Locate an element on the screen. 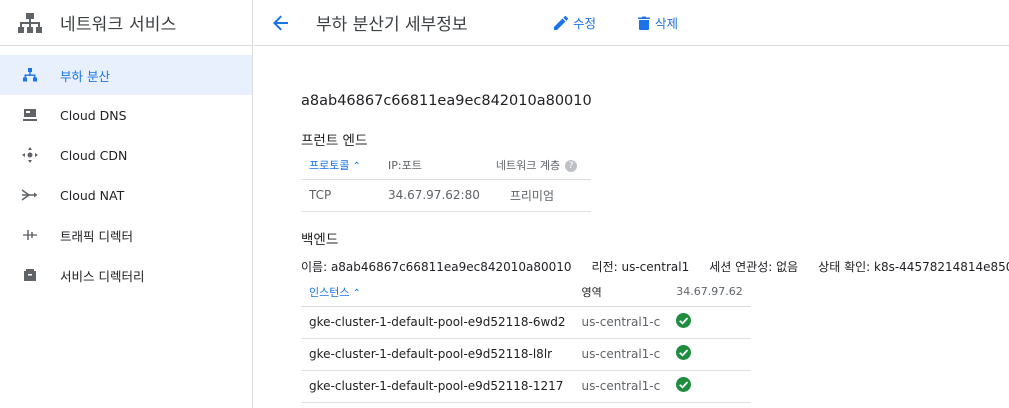 The image size is (1009, 408). backend-name: 이름: a8ab46867c66811ea9ec842010a80010 is located at coordinates (436, 267).